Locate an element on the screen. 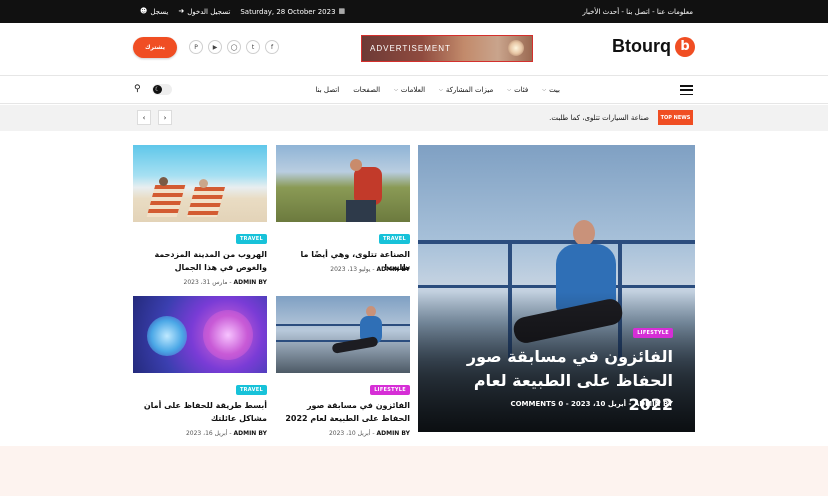 Image resolution: width=828 pixels, height=496 pixels. top-links-text: معلومات عنا - اتصل بنا - أحدث الأخبار is located at coordinates (638, 12).